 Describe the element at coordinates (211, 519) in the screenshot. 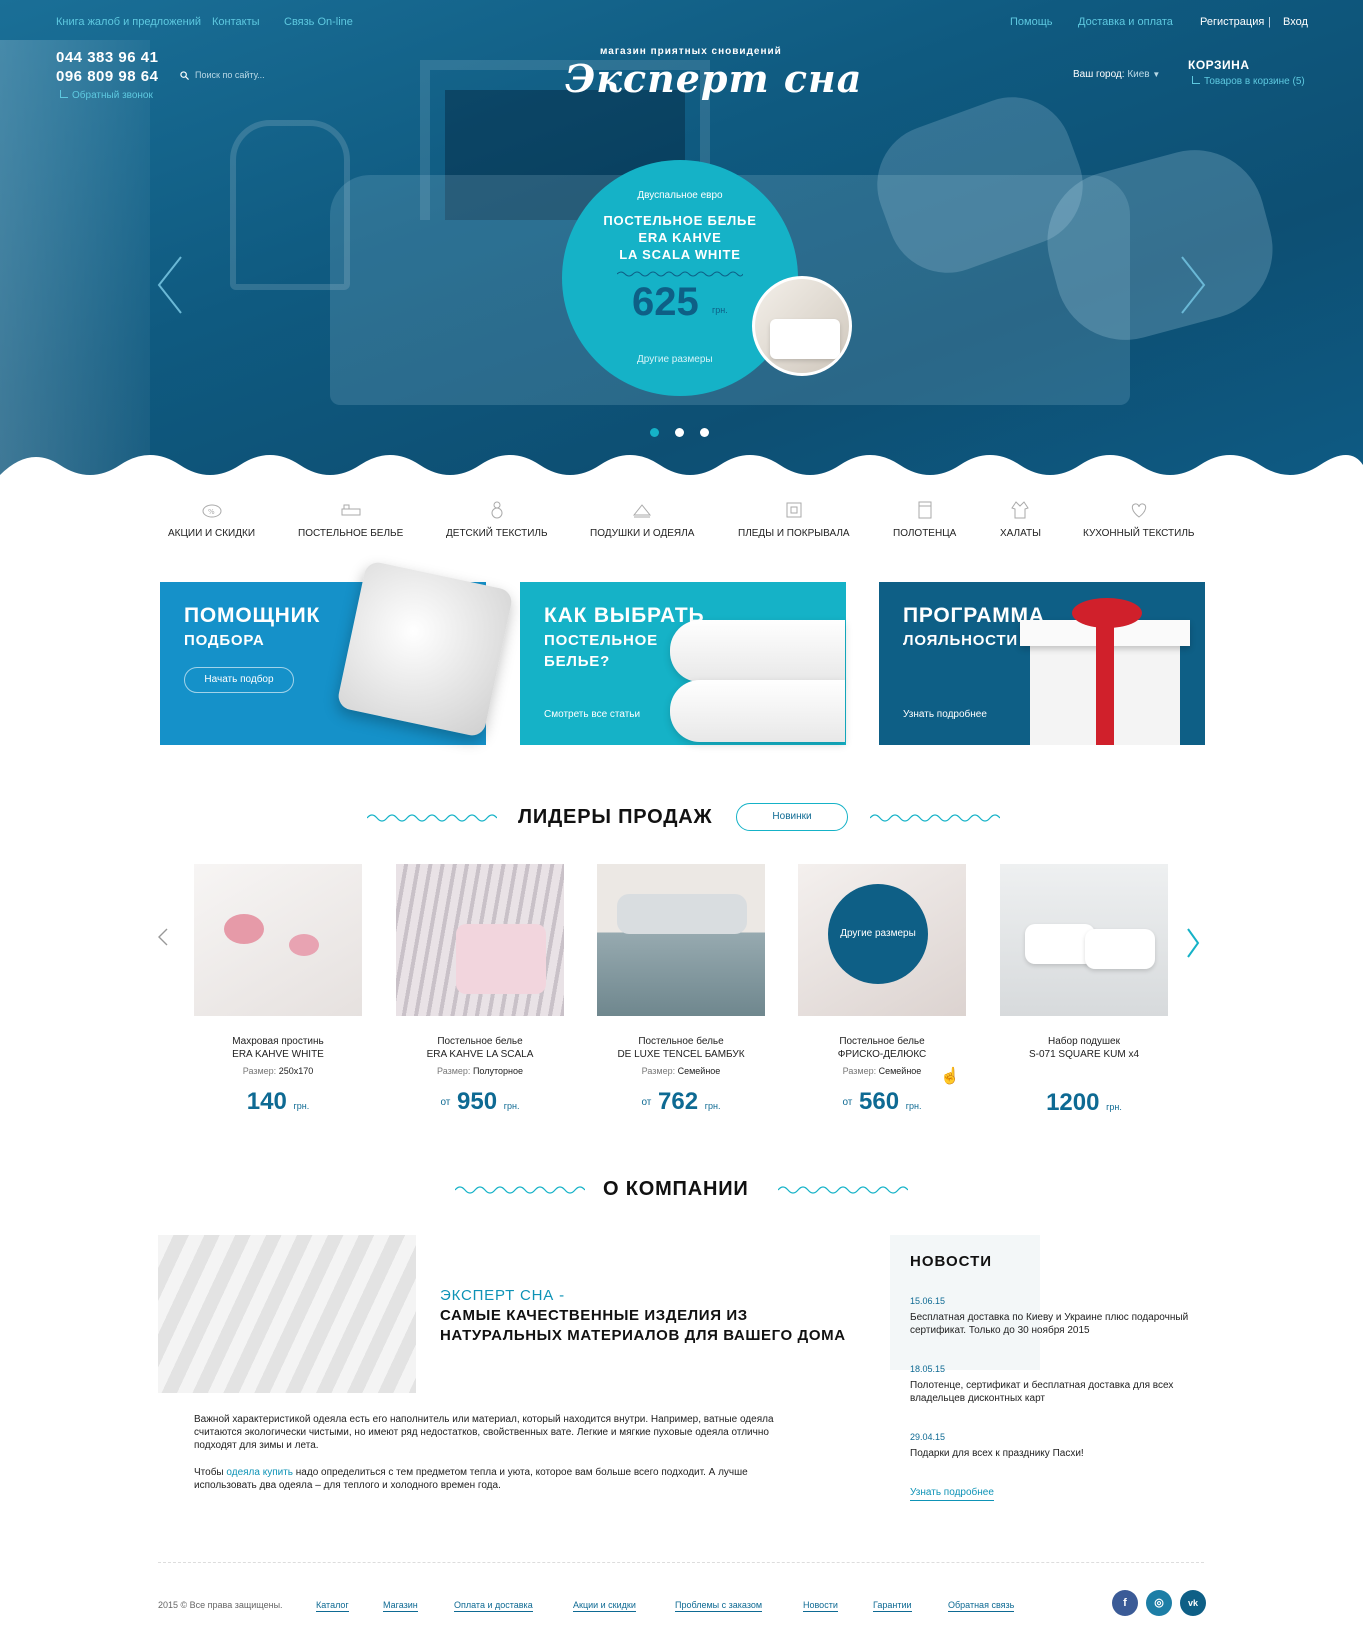

I see `category-discounts: % АКЦИИ И СКИДКИ` at that location.